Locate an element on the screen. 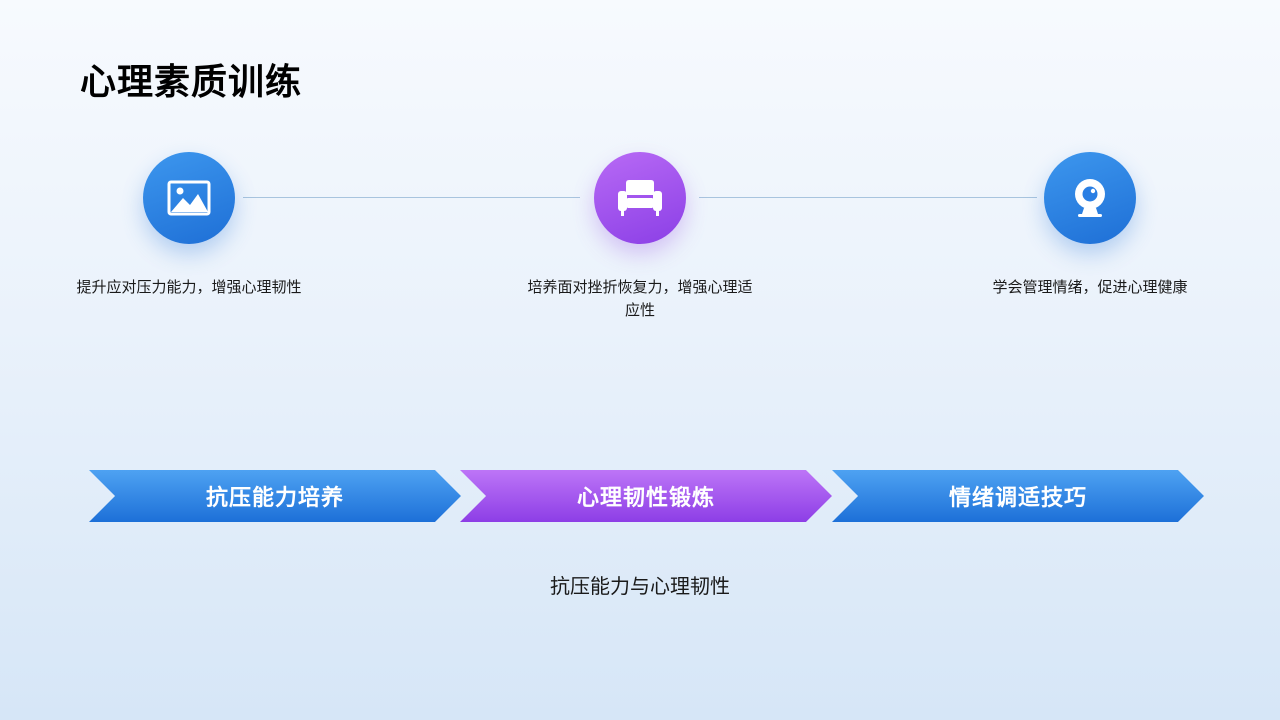 Image resolution: width=1280 pixels, height=720 pixels. webcam-icon is located at coordinates (1090, 198).